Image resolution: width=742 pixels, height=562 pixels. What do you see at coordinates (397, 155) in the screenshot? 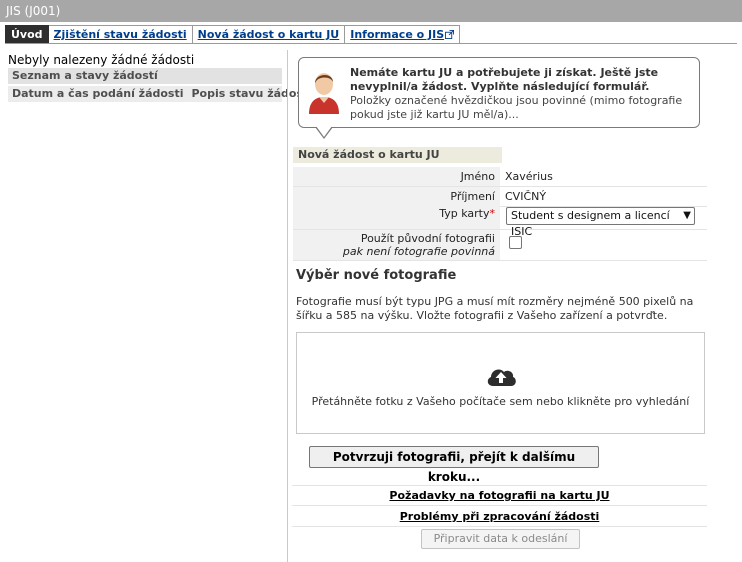
I see `form-header: Nová žádost o kartu JU` at bounding box center [397, 155].